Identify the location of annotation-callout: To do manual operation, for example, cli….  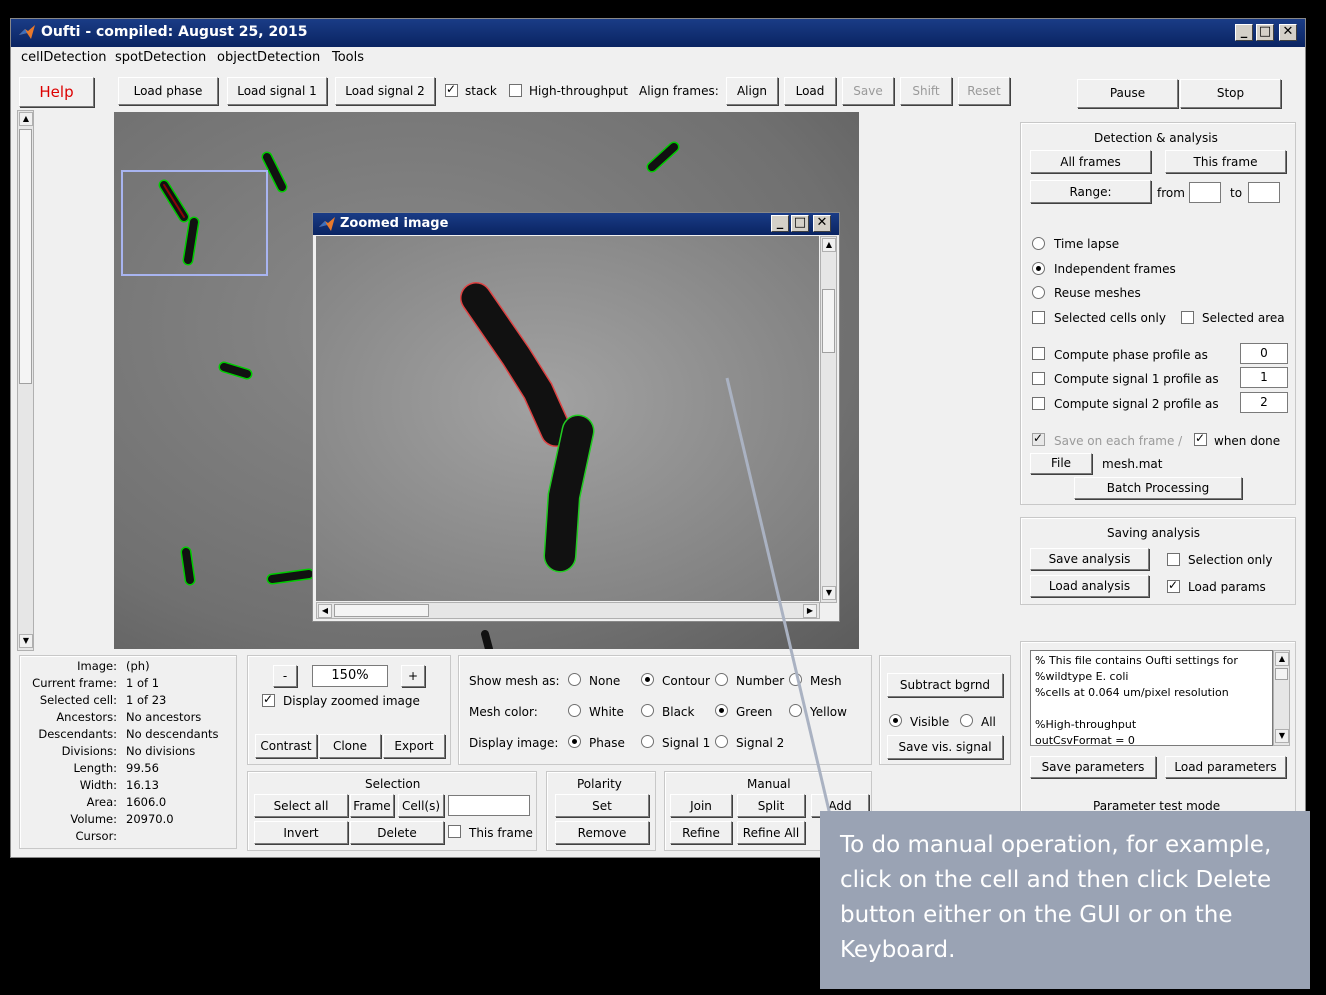
(1065, 900).